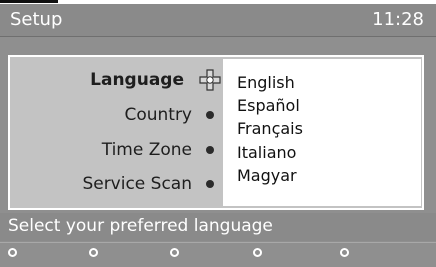  I want to click on footer-bar, so click(218, 254).